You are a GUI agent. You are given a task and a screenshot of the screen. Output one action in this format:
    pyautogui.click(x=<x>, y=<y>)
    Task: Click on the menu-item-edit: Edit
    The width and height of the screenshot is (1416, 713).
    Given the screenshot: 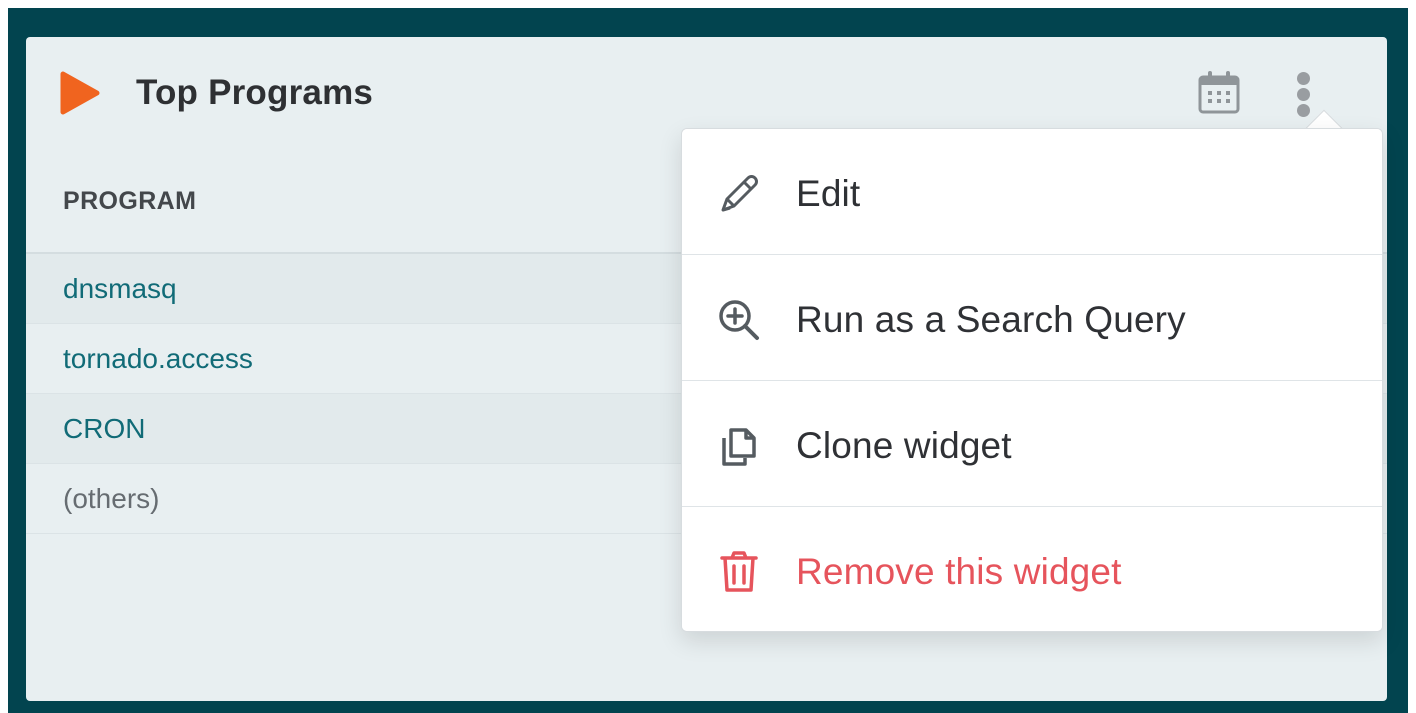 What is the action you would take?
    pyautogui.click(x=1032, y=192)
    